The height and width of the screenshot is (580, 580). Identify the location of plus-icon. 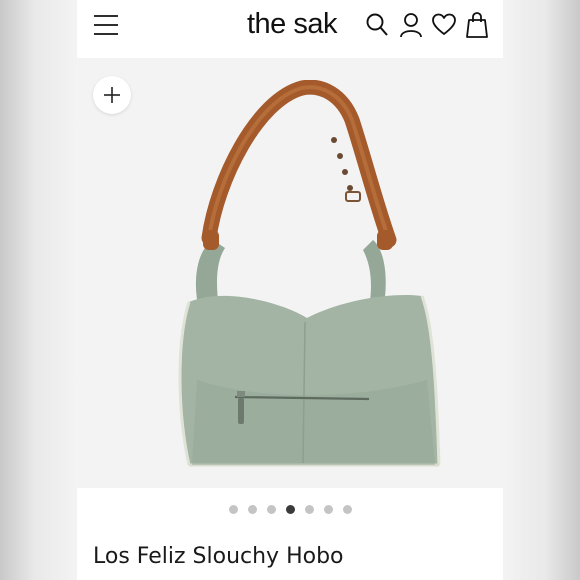
(112, 95).